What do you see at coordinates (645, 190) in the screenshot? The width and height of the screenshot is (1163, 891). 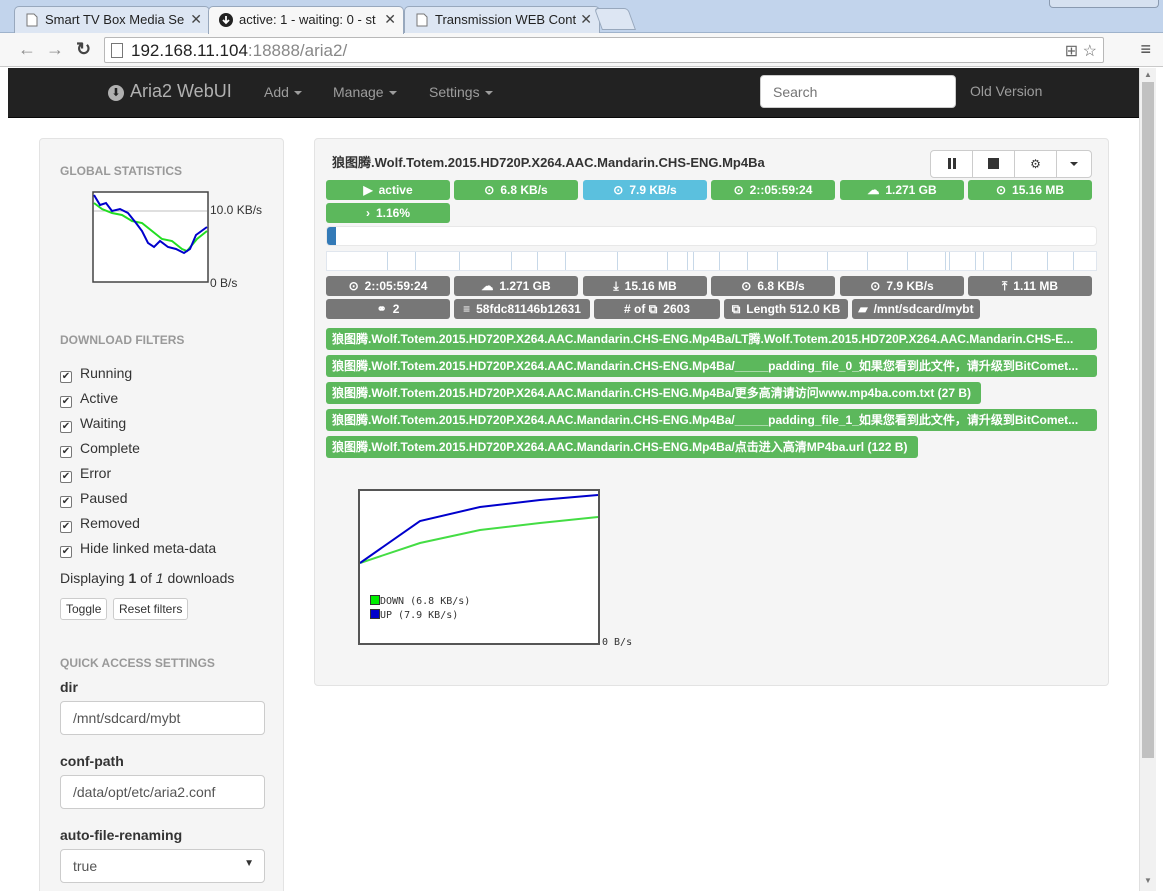 I see `up-speed-label: ⊙ 7.9 KB/s` at bounding box center [645, 190].